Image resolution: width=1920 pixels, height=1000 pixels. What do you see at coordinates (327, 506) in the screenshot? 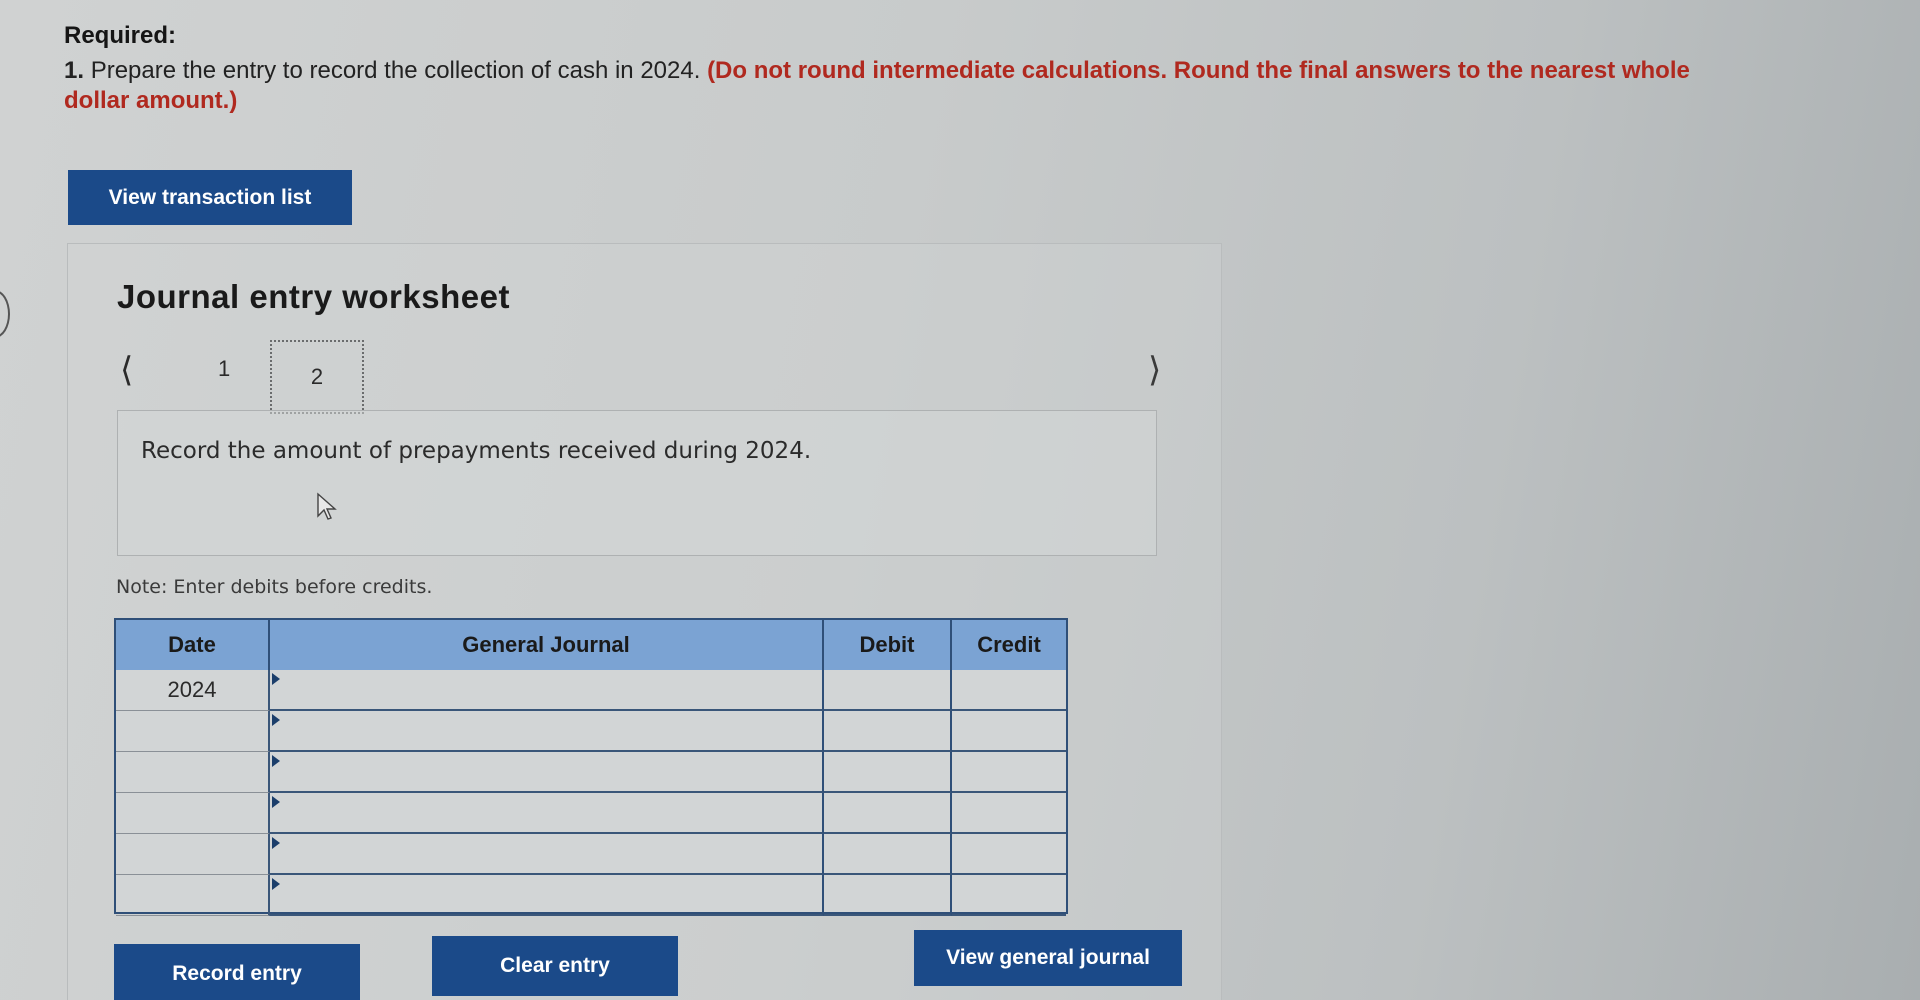
I see `mouse-cursor-icon` at bounding box center [327, 506].